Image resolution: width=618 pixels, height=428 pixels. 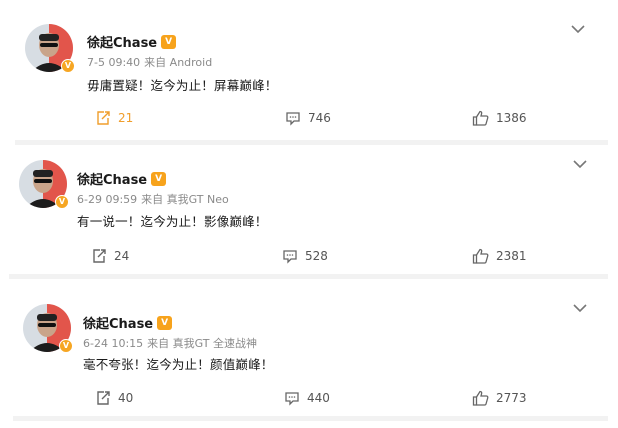 What do you see at coordinates (126, 398) in the screenshot?
I see `repost-count: 40` at bounding box center [126, 398].